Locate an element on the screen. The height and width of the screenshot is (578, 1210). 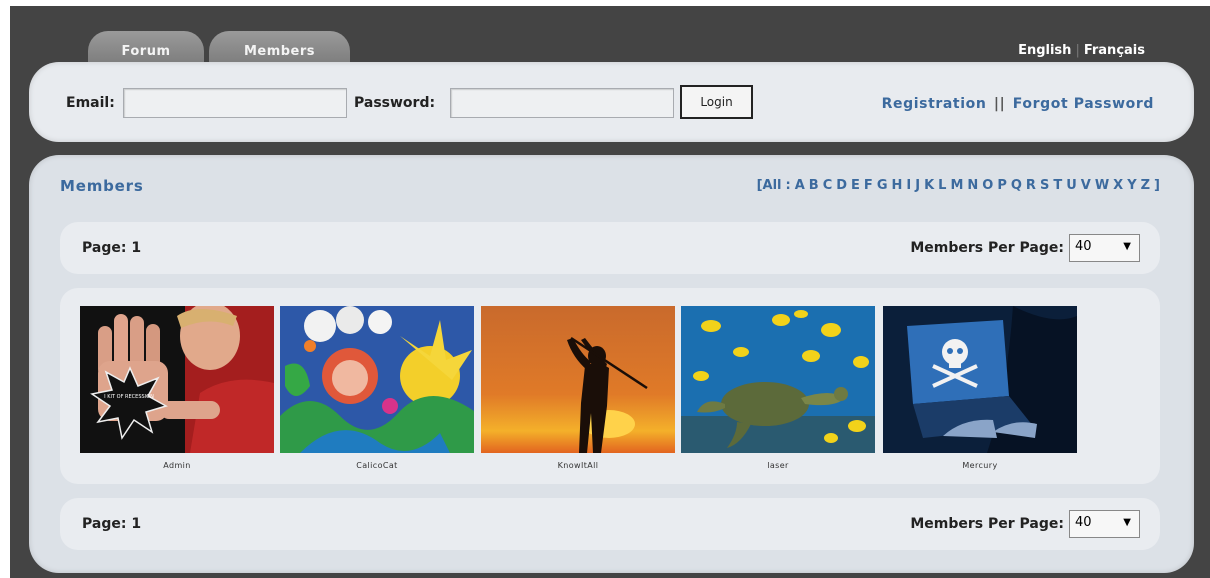
member-name: KnowItAll is located at coordinates (578, 465).